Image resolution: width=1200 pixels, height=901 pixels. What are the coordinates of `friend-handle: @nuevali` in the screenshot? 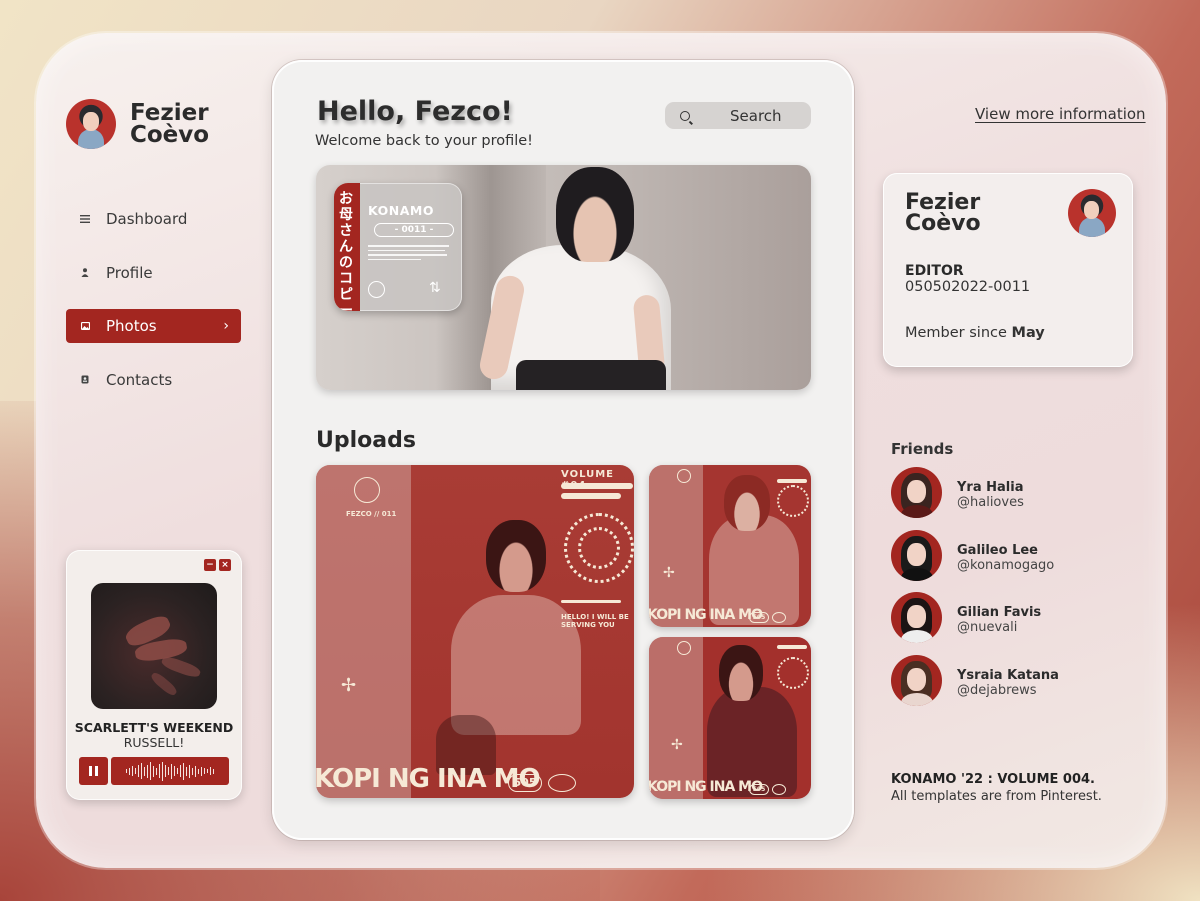 It's located at (987, 627).